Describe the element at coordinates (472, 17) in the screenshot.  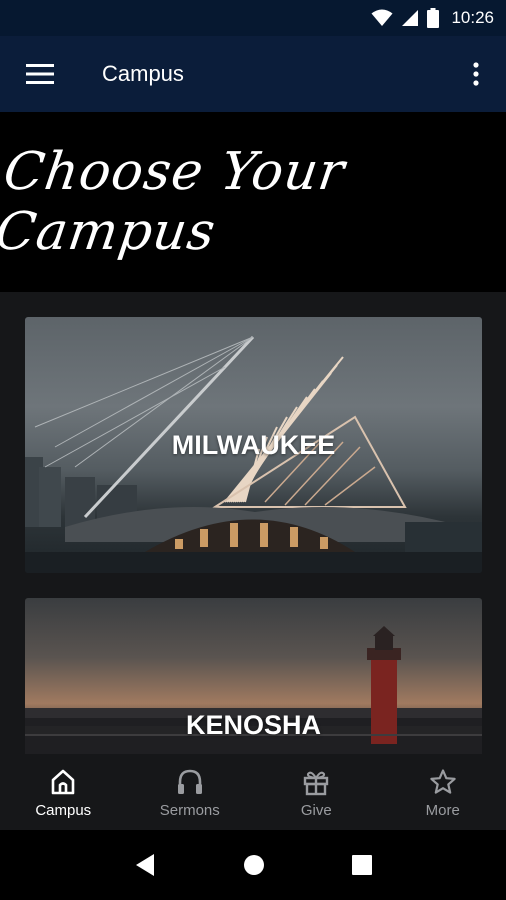
I see `status-time: 10:26` at that location.